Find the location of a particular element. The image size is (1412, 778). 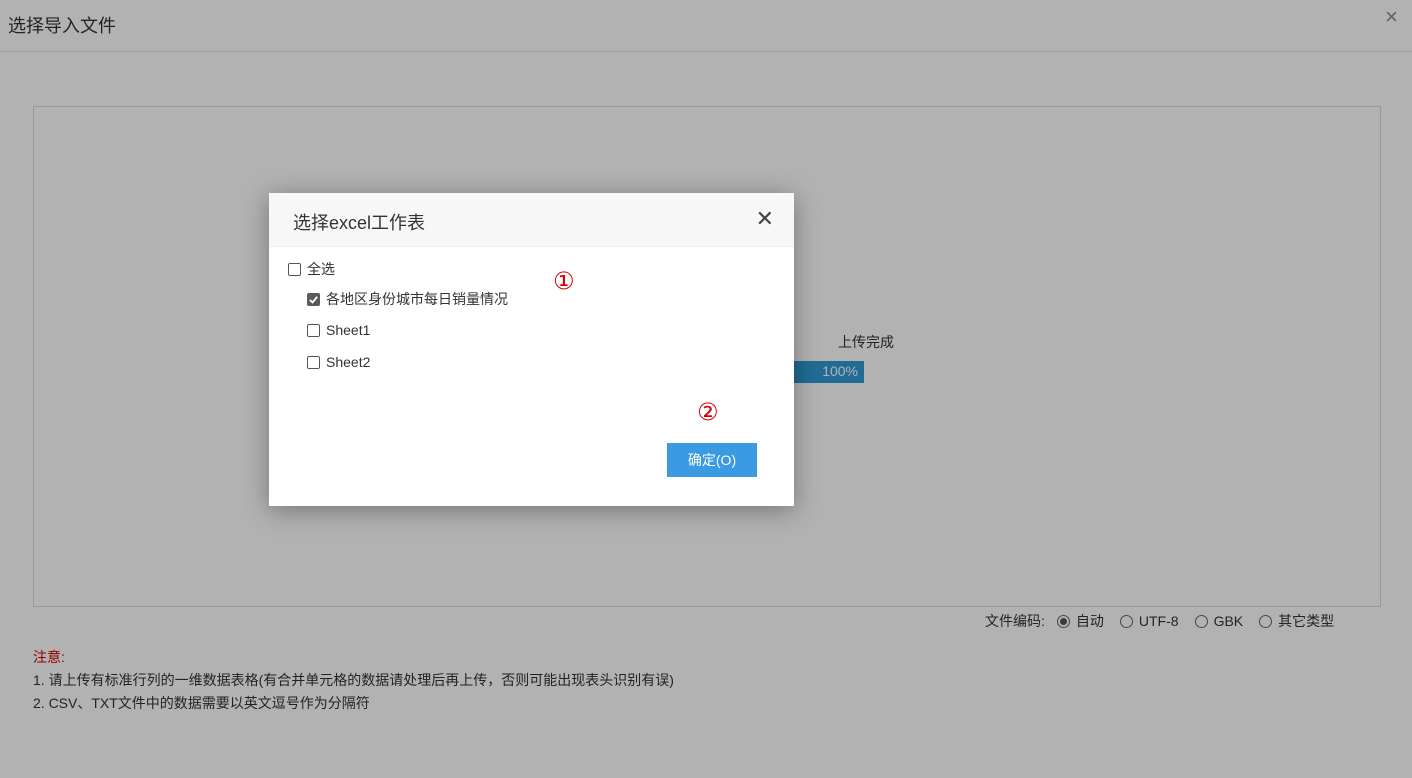

confirm-button: 确定(O) is located at coordinates (712, 460).